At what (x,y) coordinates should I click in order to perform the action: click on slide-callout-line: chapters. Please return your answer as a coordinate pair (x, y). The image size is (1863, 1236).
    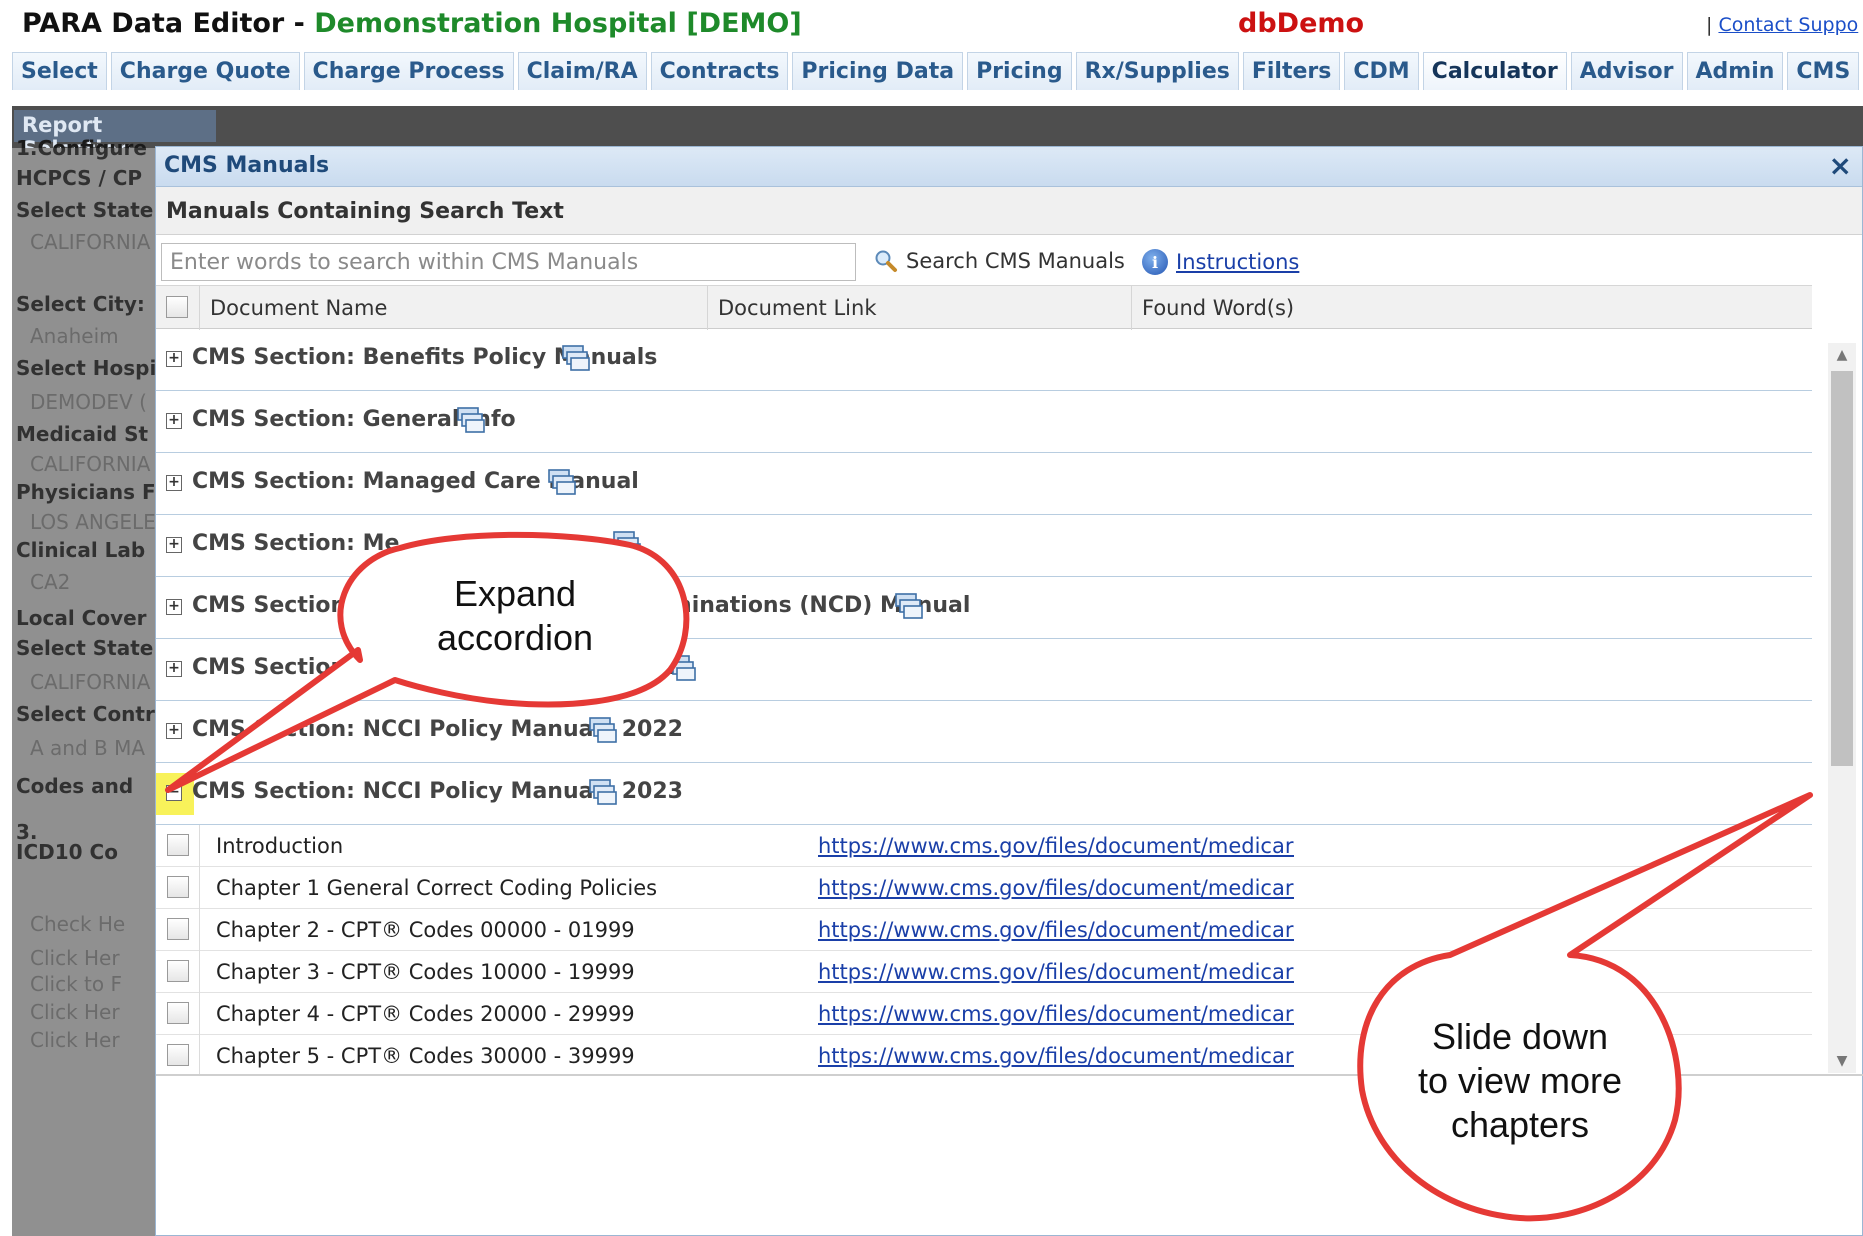
    Looking at the image, I should click on (1520, 1124).